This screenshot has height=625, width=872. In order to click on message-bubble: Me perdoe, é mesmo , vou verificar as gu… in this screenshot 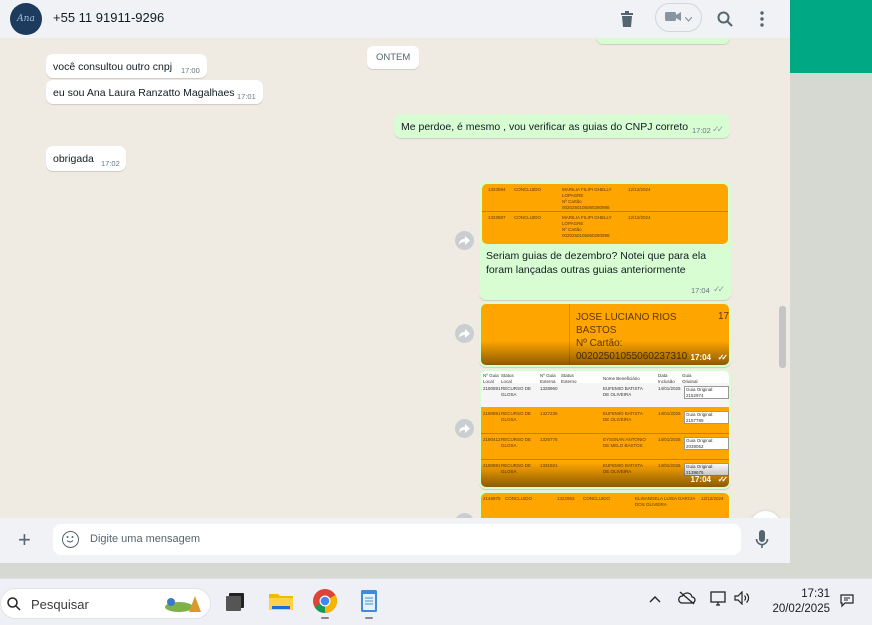, I will do `click(562, 126)`.